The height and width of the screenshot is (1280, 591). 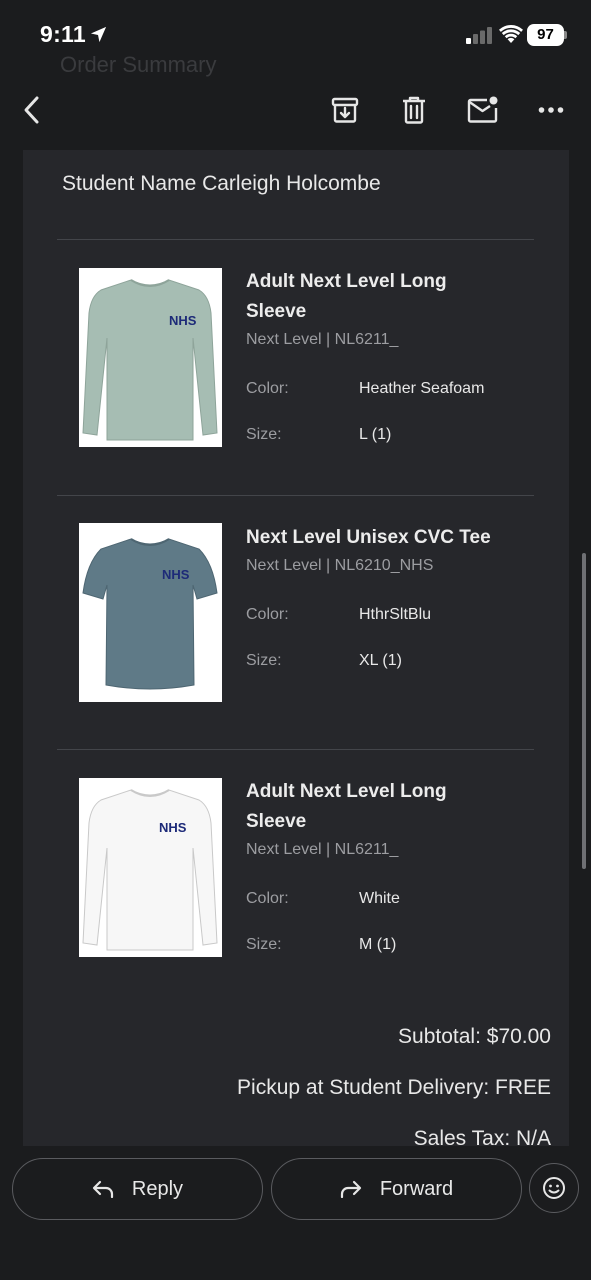 What do you see at coordinates (395, 614) in the screenshot?
I see `color-value: HthrSltBlu` at bounding box center [395, 614].